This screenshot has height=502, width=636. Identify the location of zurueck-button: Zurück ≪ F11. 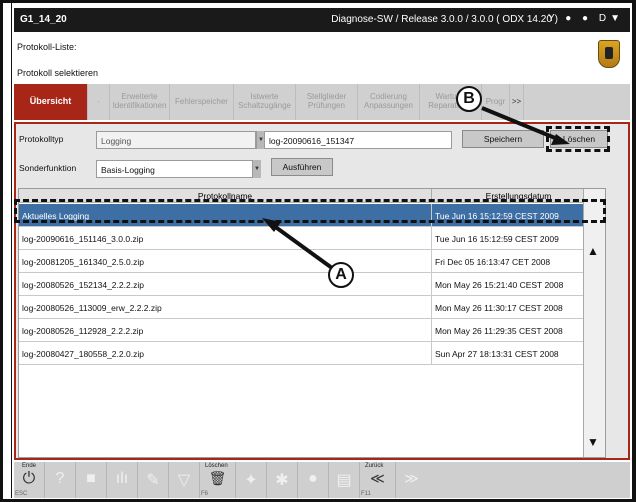
(378, 480).